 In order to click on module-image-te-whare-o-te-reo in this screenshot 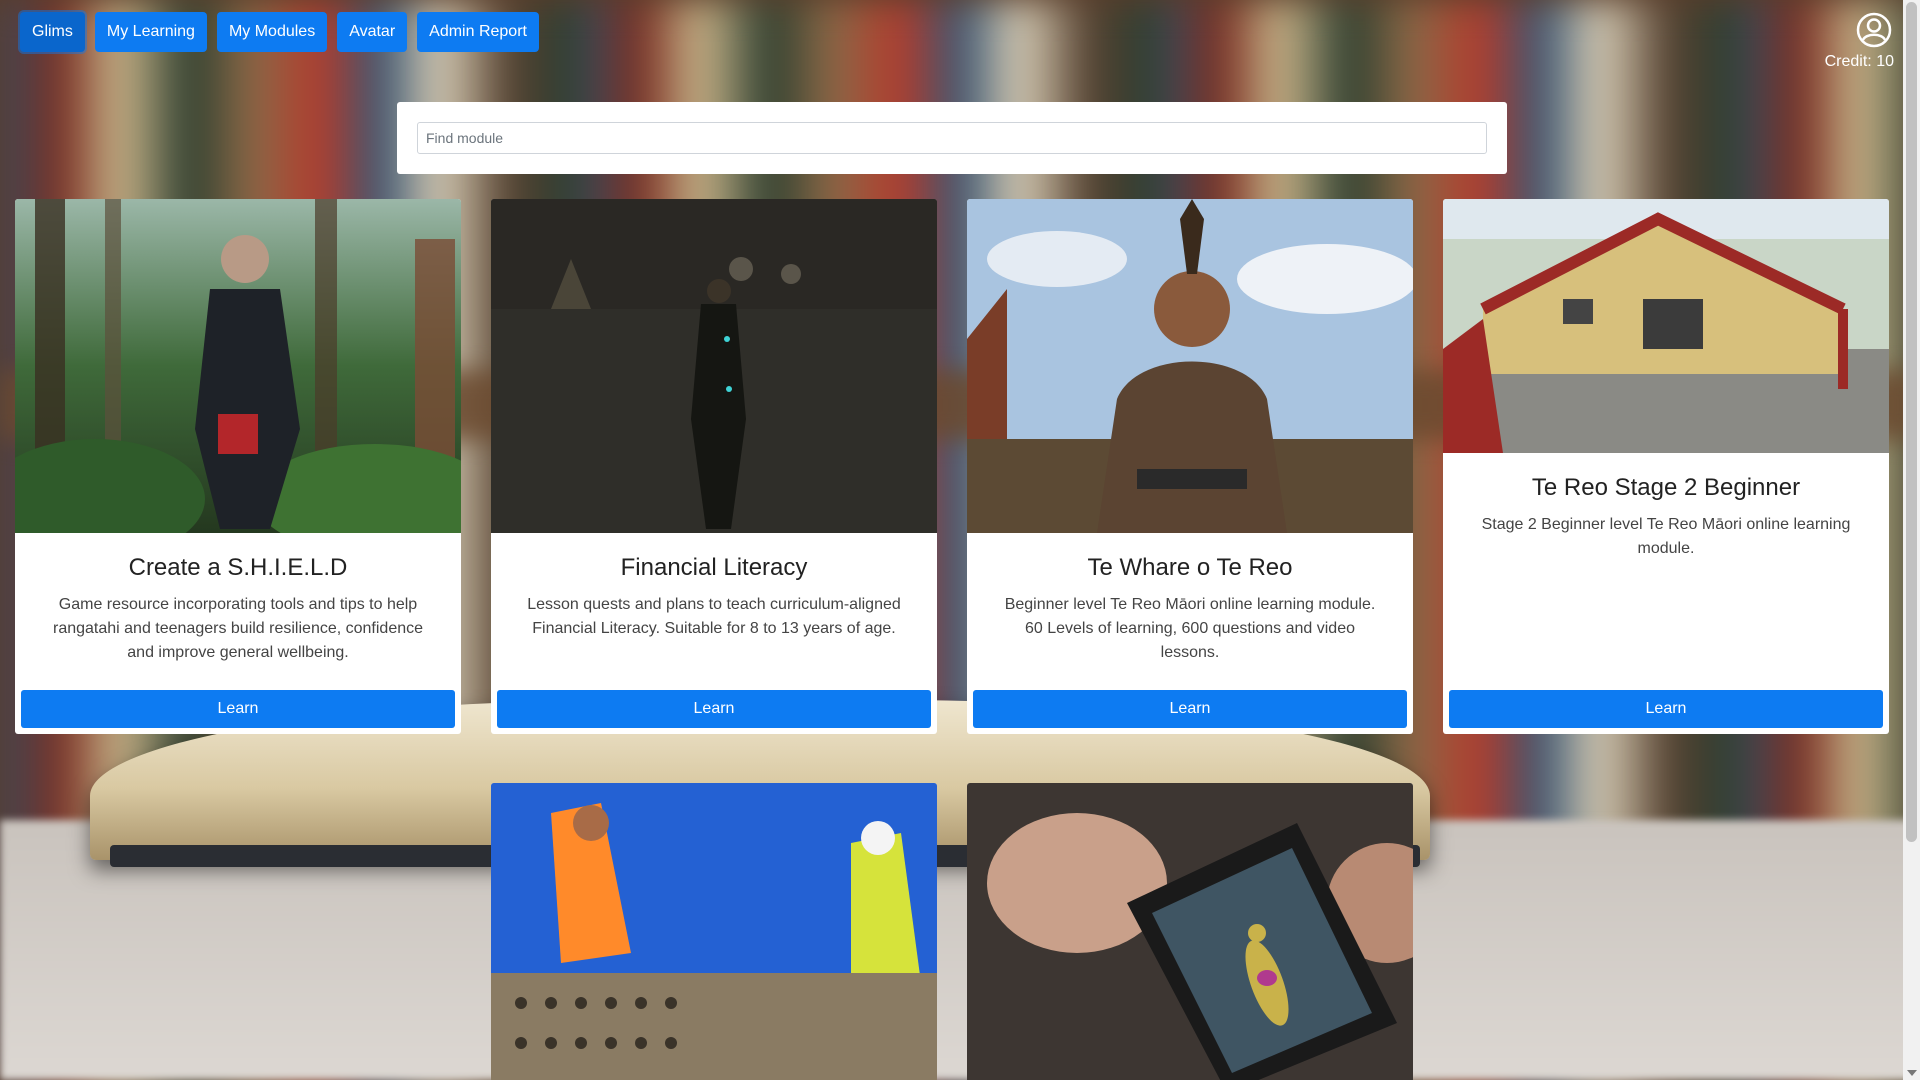, I will do `click(1190, 366)`.